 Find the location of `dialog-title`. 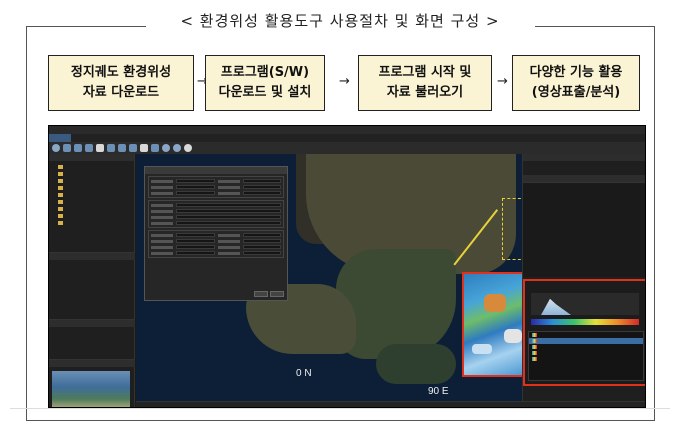

dialog-title is located at coordinates (216, 170).